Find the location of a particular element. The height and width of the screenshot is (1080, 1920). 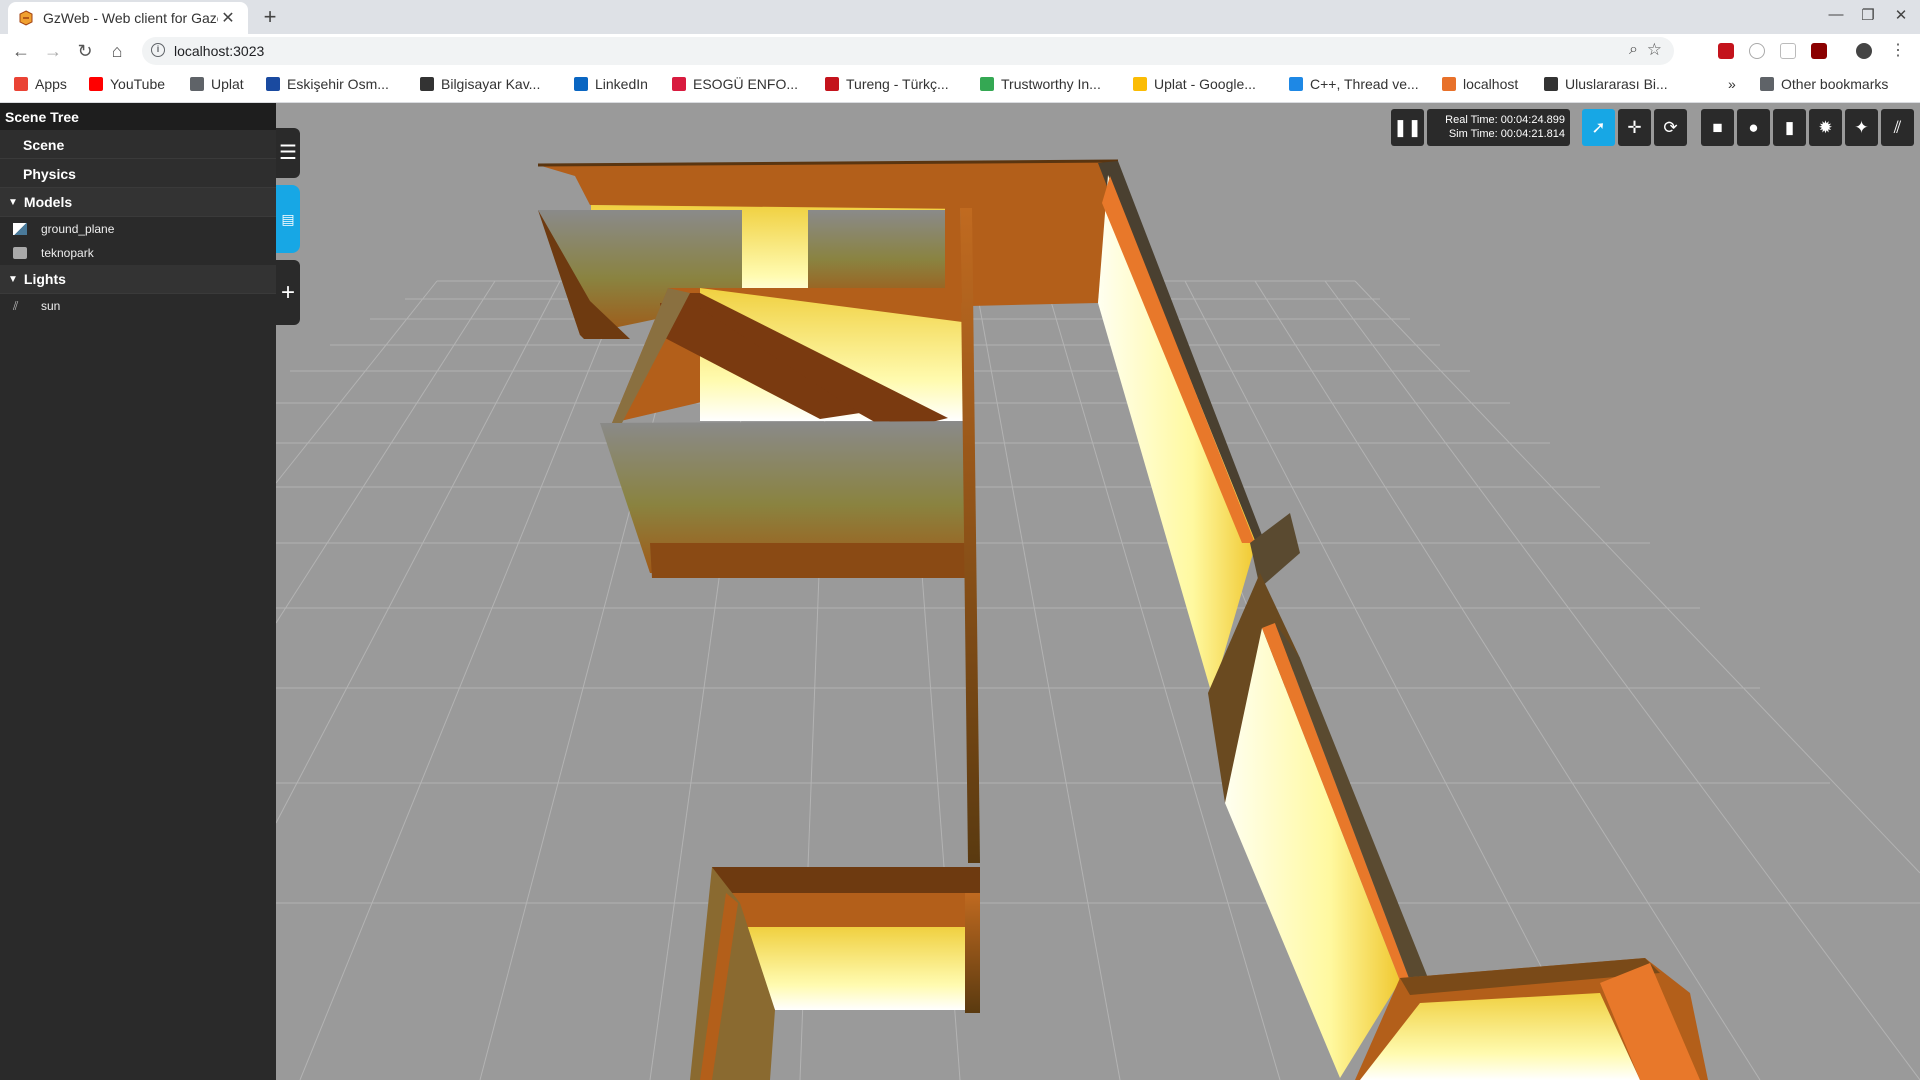

light-item-sun: ⫽ sun is located at coordinates (138, 306).